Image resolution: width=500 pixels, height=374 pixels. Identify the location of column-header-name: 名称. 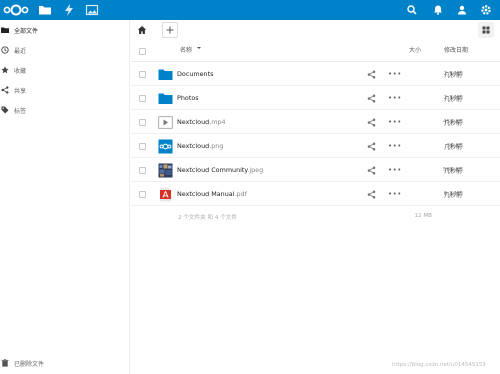
(186, 49).